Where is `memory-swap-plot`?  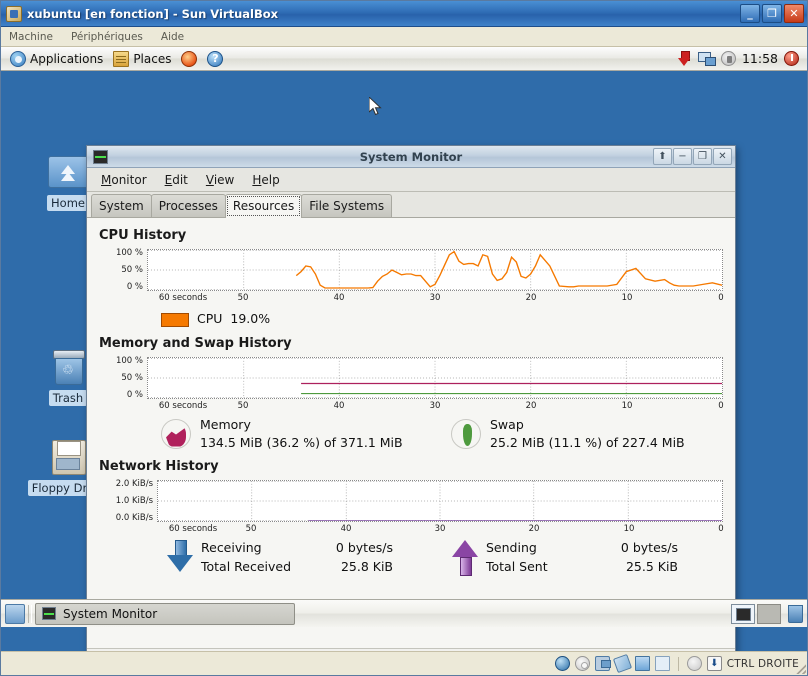 memory-swap-plot is located at coordinates (435, 378).